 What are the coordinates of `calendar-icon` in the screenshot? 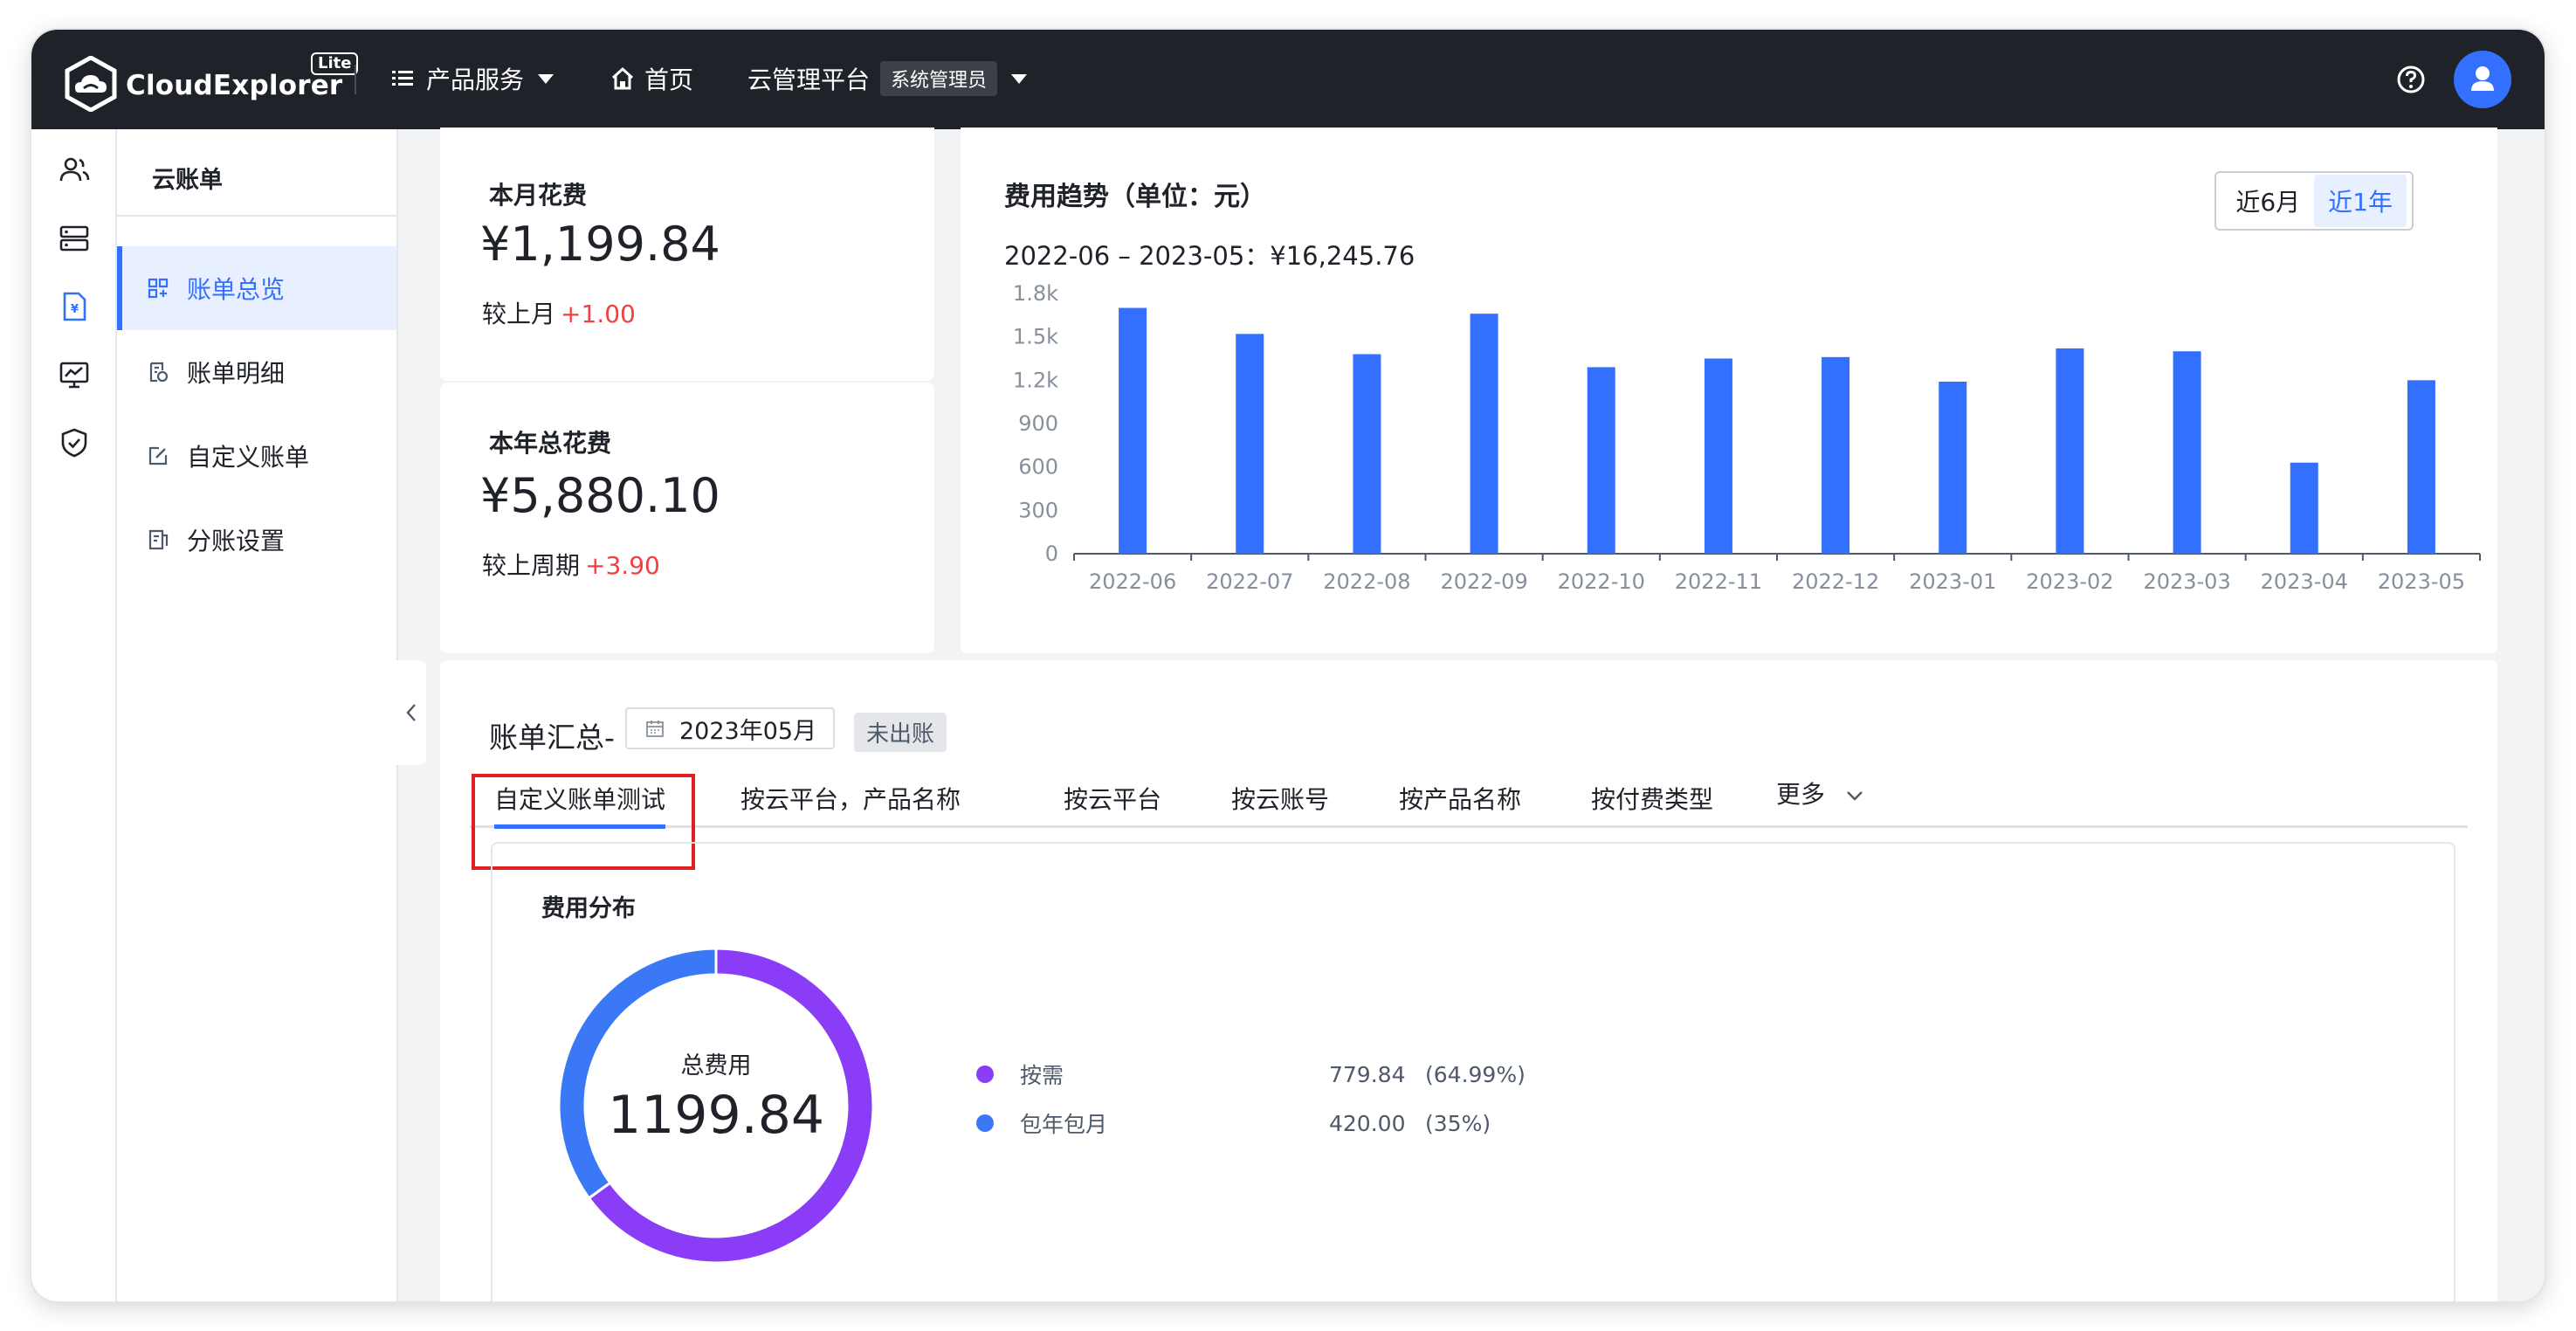 It's located at (655, 729).